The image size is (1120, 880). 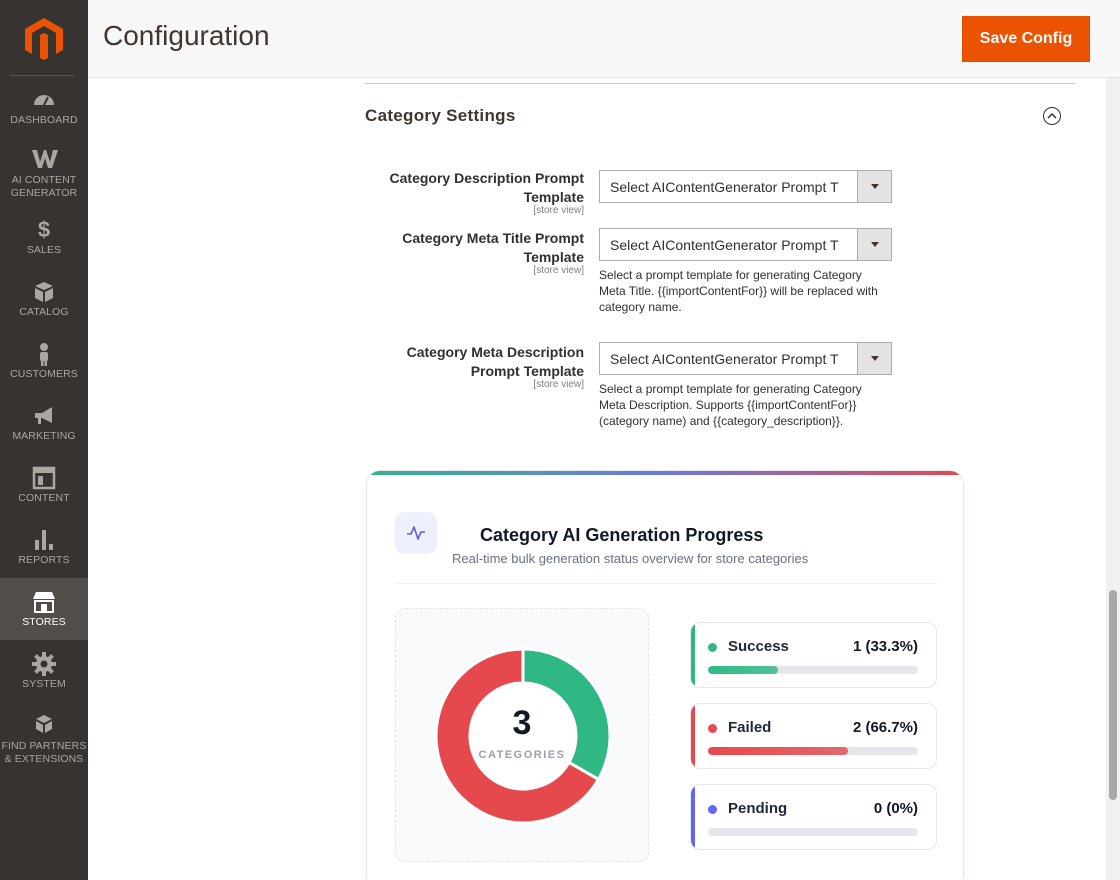 What do you see at coordinates (44, 726) in the screenshot?
I see `boxes-icon` at bounding box center [44, 726].